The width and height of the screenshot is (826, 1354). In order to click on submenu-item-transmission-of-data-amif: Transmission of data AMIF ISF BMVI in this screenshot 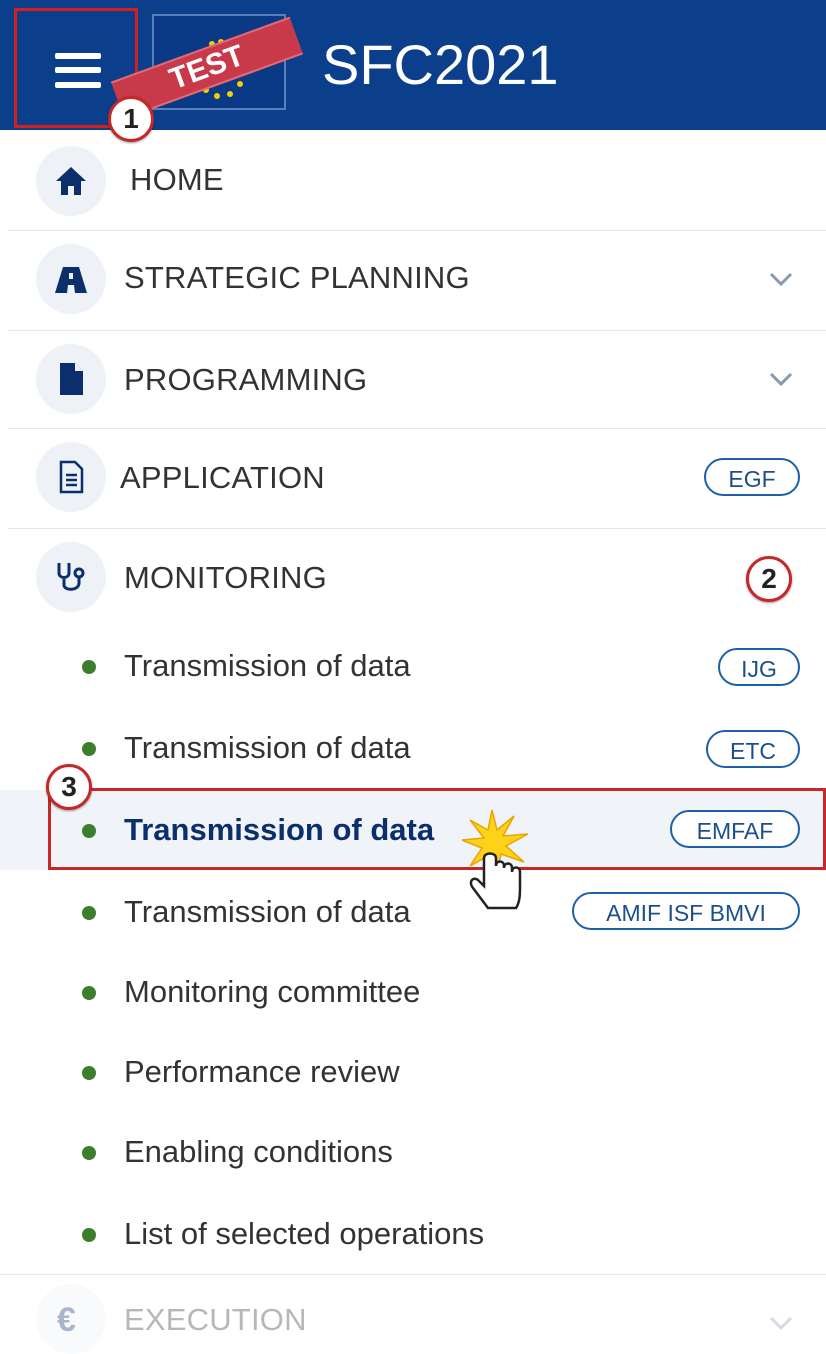, I will do `click(413, 912)`.